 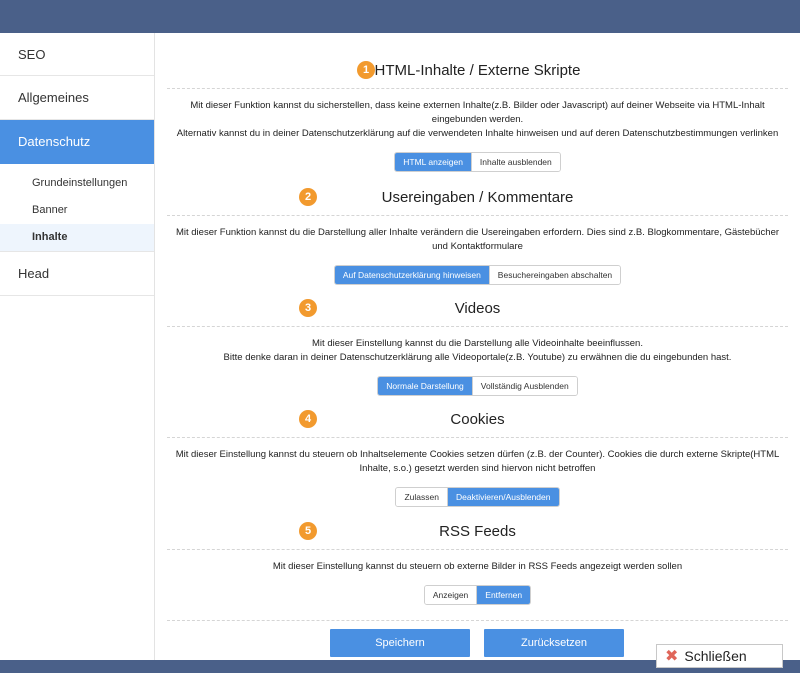 I want to click on section-title-text: HTML-Inhalte / Externe Skripte, so click(x=477, y=70).